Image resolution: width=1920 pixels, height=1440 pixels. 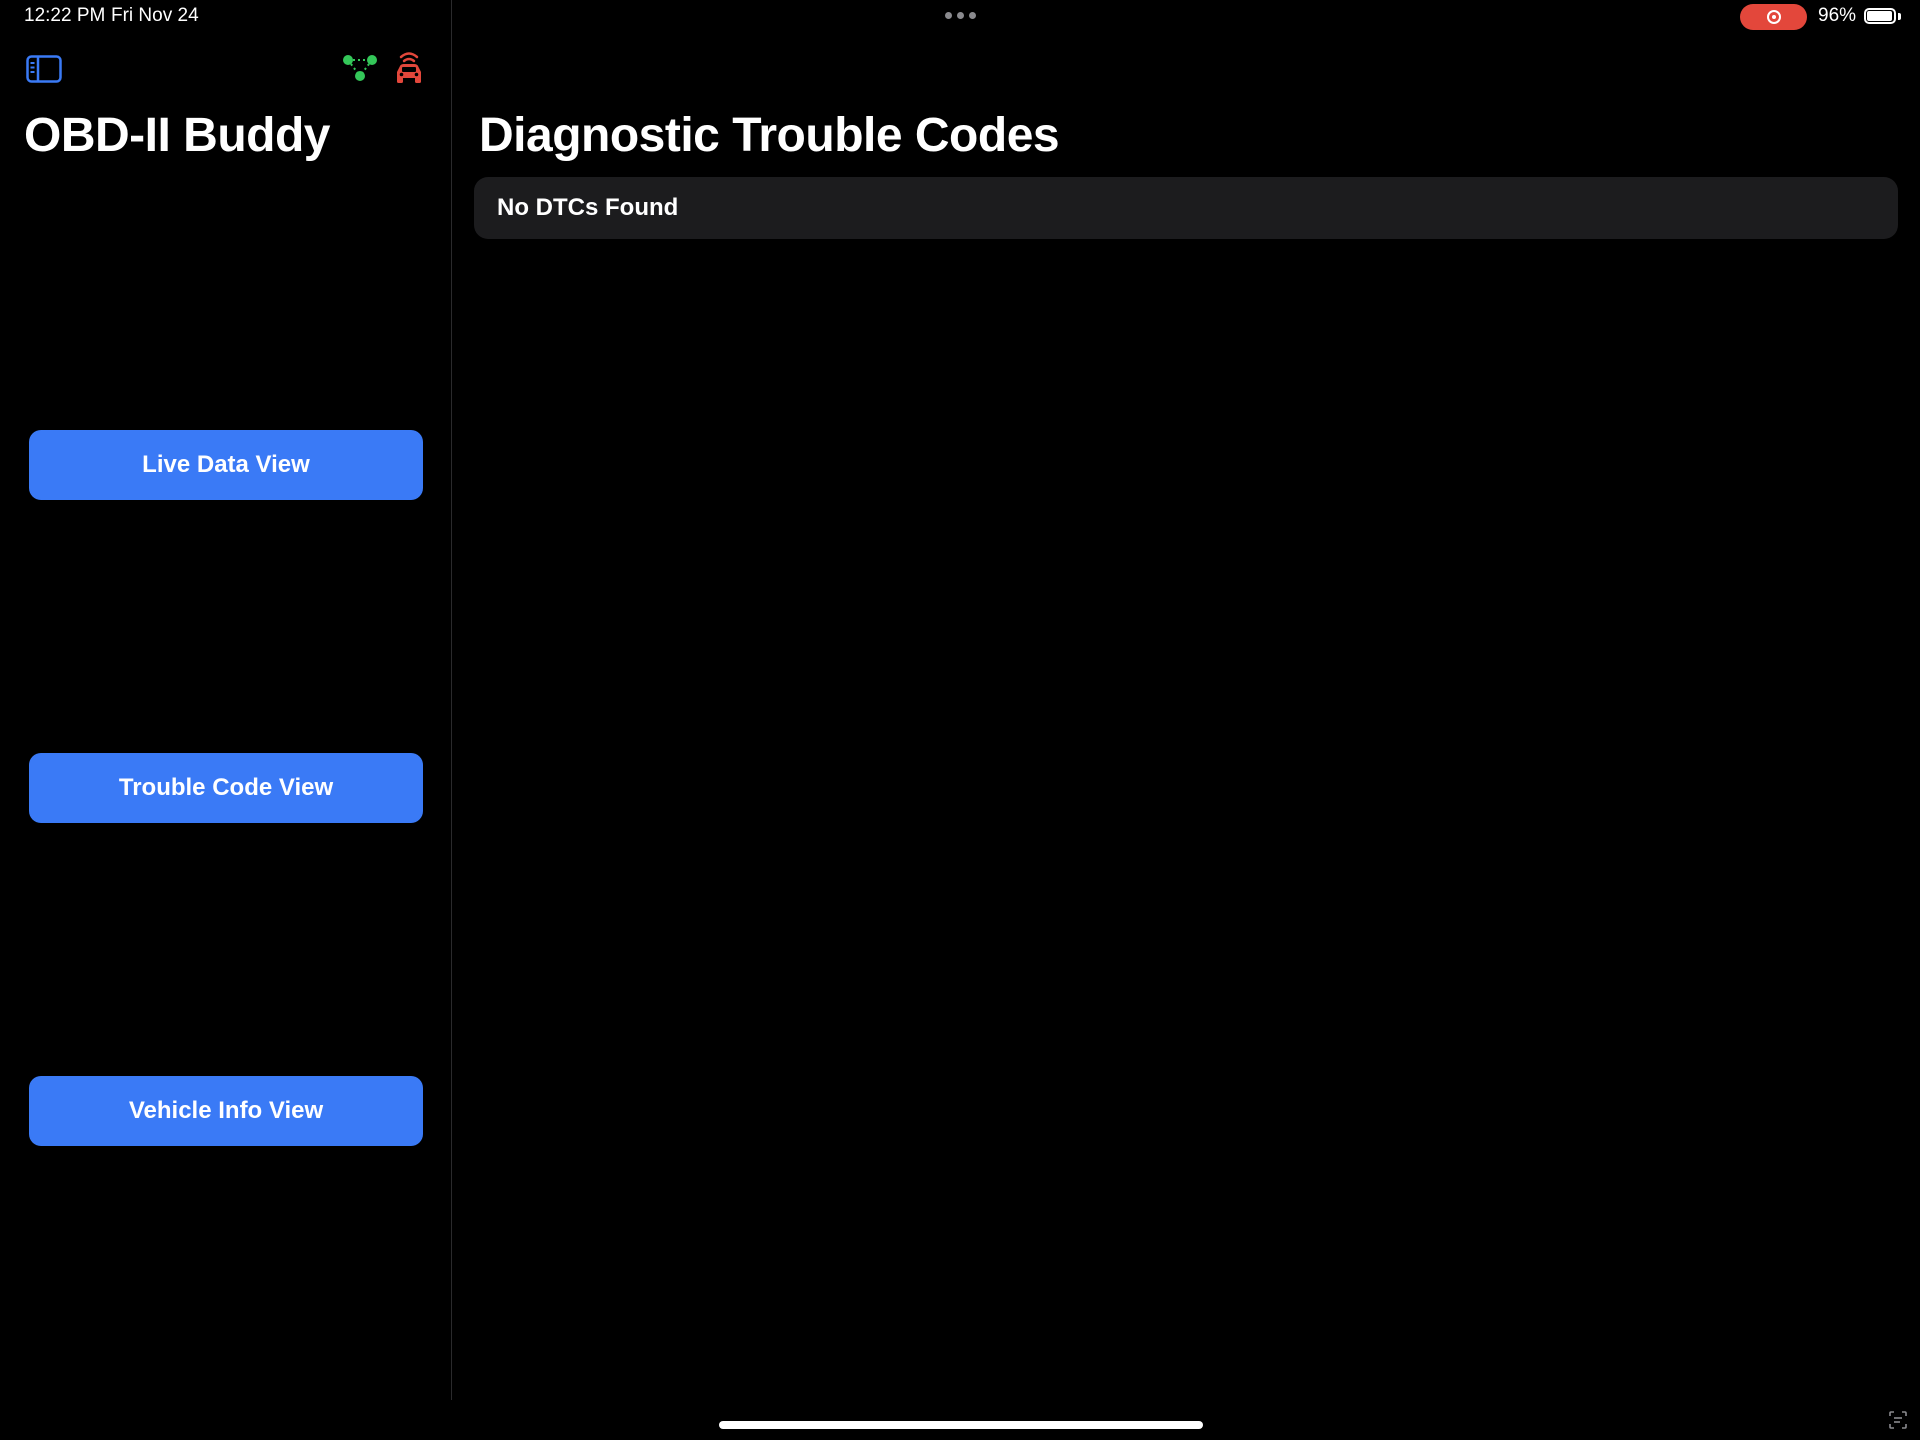 I want to click on trouble-code-view-button: Trouble Code View, so click(x=226, y=788).